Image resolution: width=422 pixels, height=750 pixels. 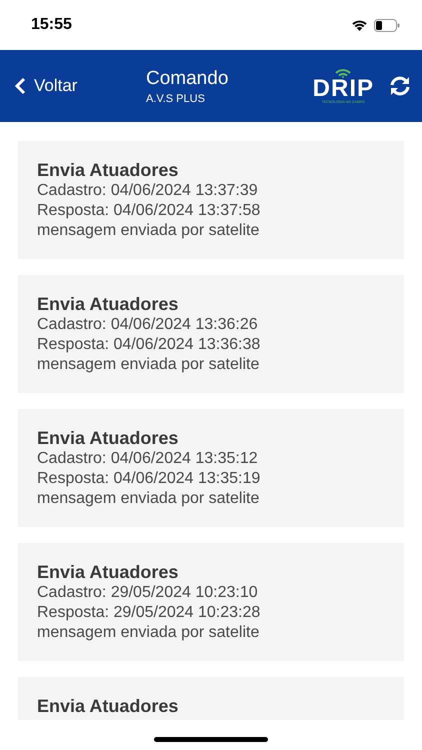 I want to click on wifi-icon, so click(x=359, y=25).